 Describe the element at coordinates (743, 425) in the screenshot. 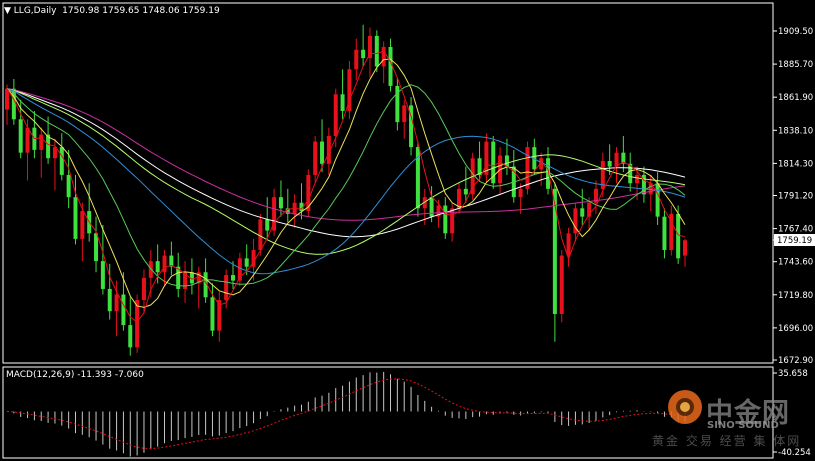

I see `watermark-subtitle: SINO SOUND` at that location.